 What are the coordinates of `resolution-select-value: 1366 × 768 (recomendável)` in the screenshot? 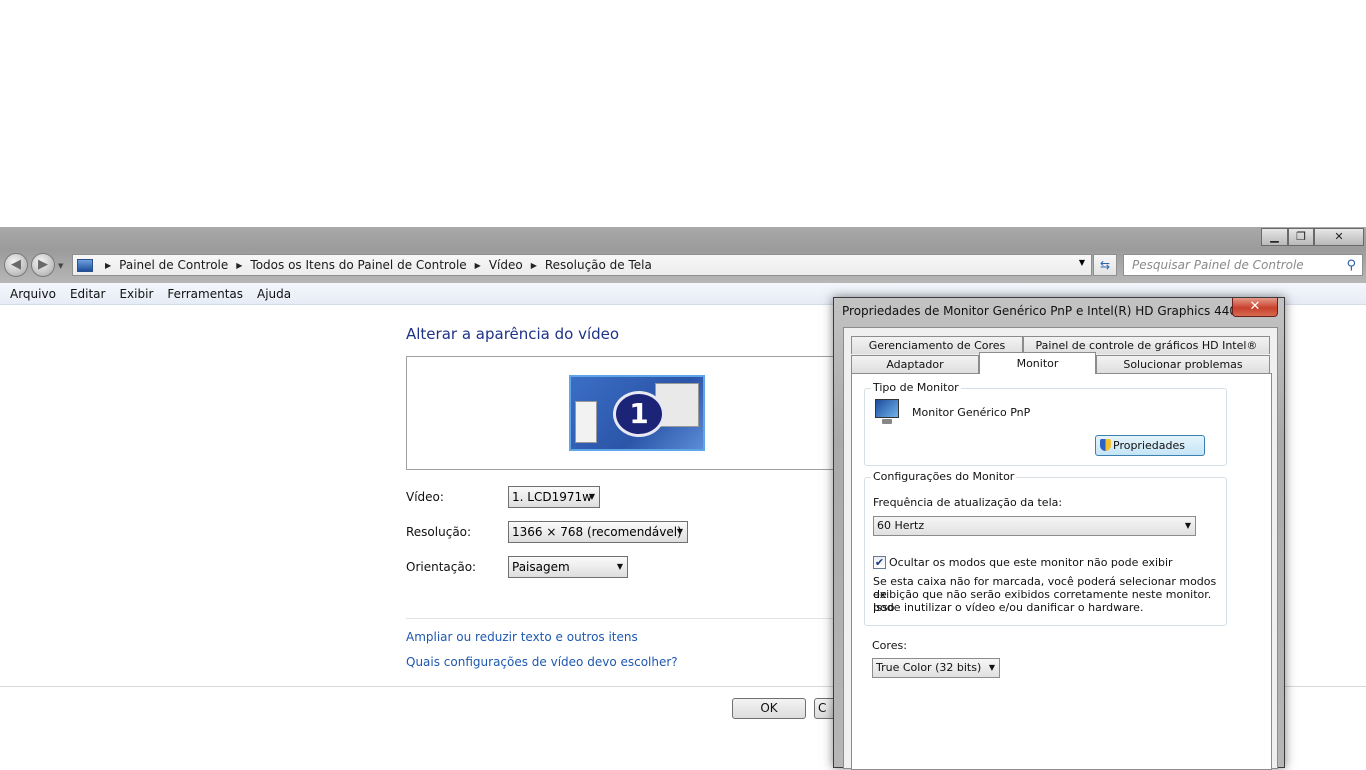 It's located at (597, 532).